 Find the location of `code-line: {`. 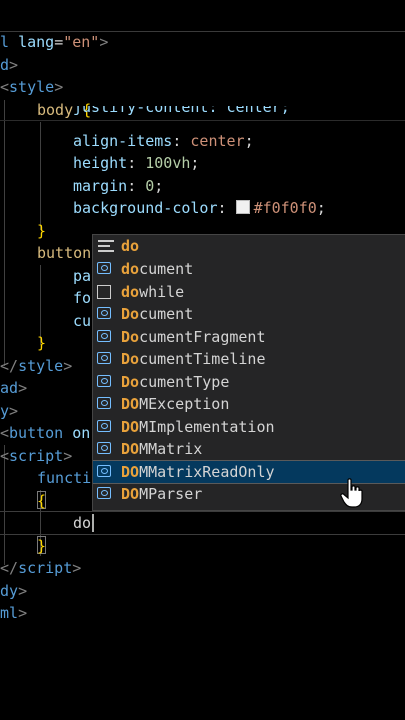

code-line: { is located at coordinates (41, 501).